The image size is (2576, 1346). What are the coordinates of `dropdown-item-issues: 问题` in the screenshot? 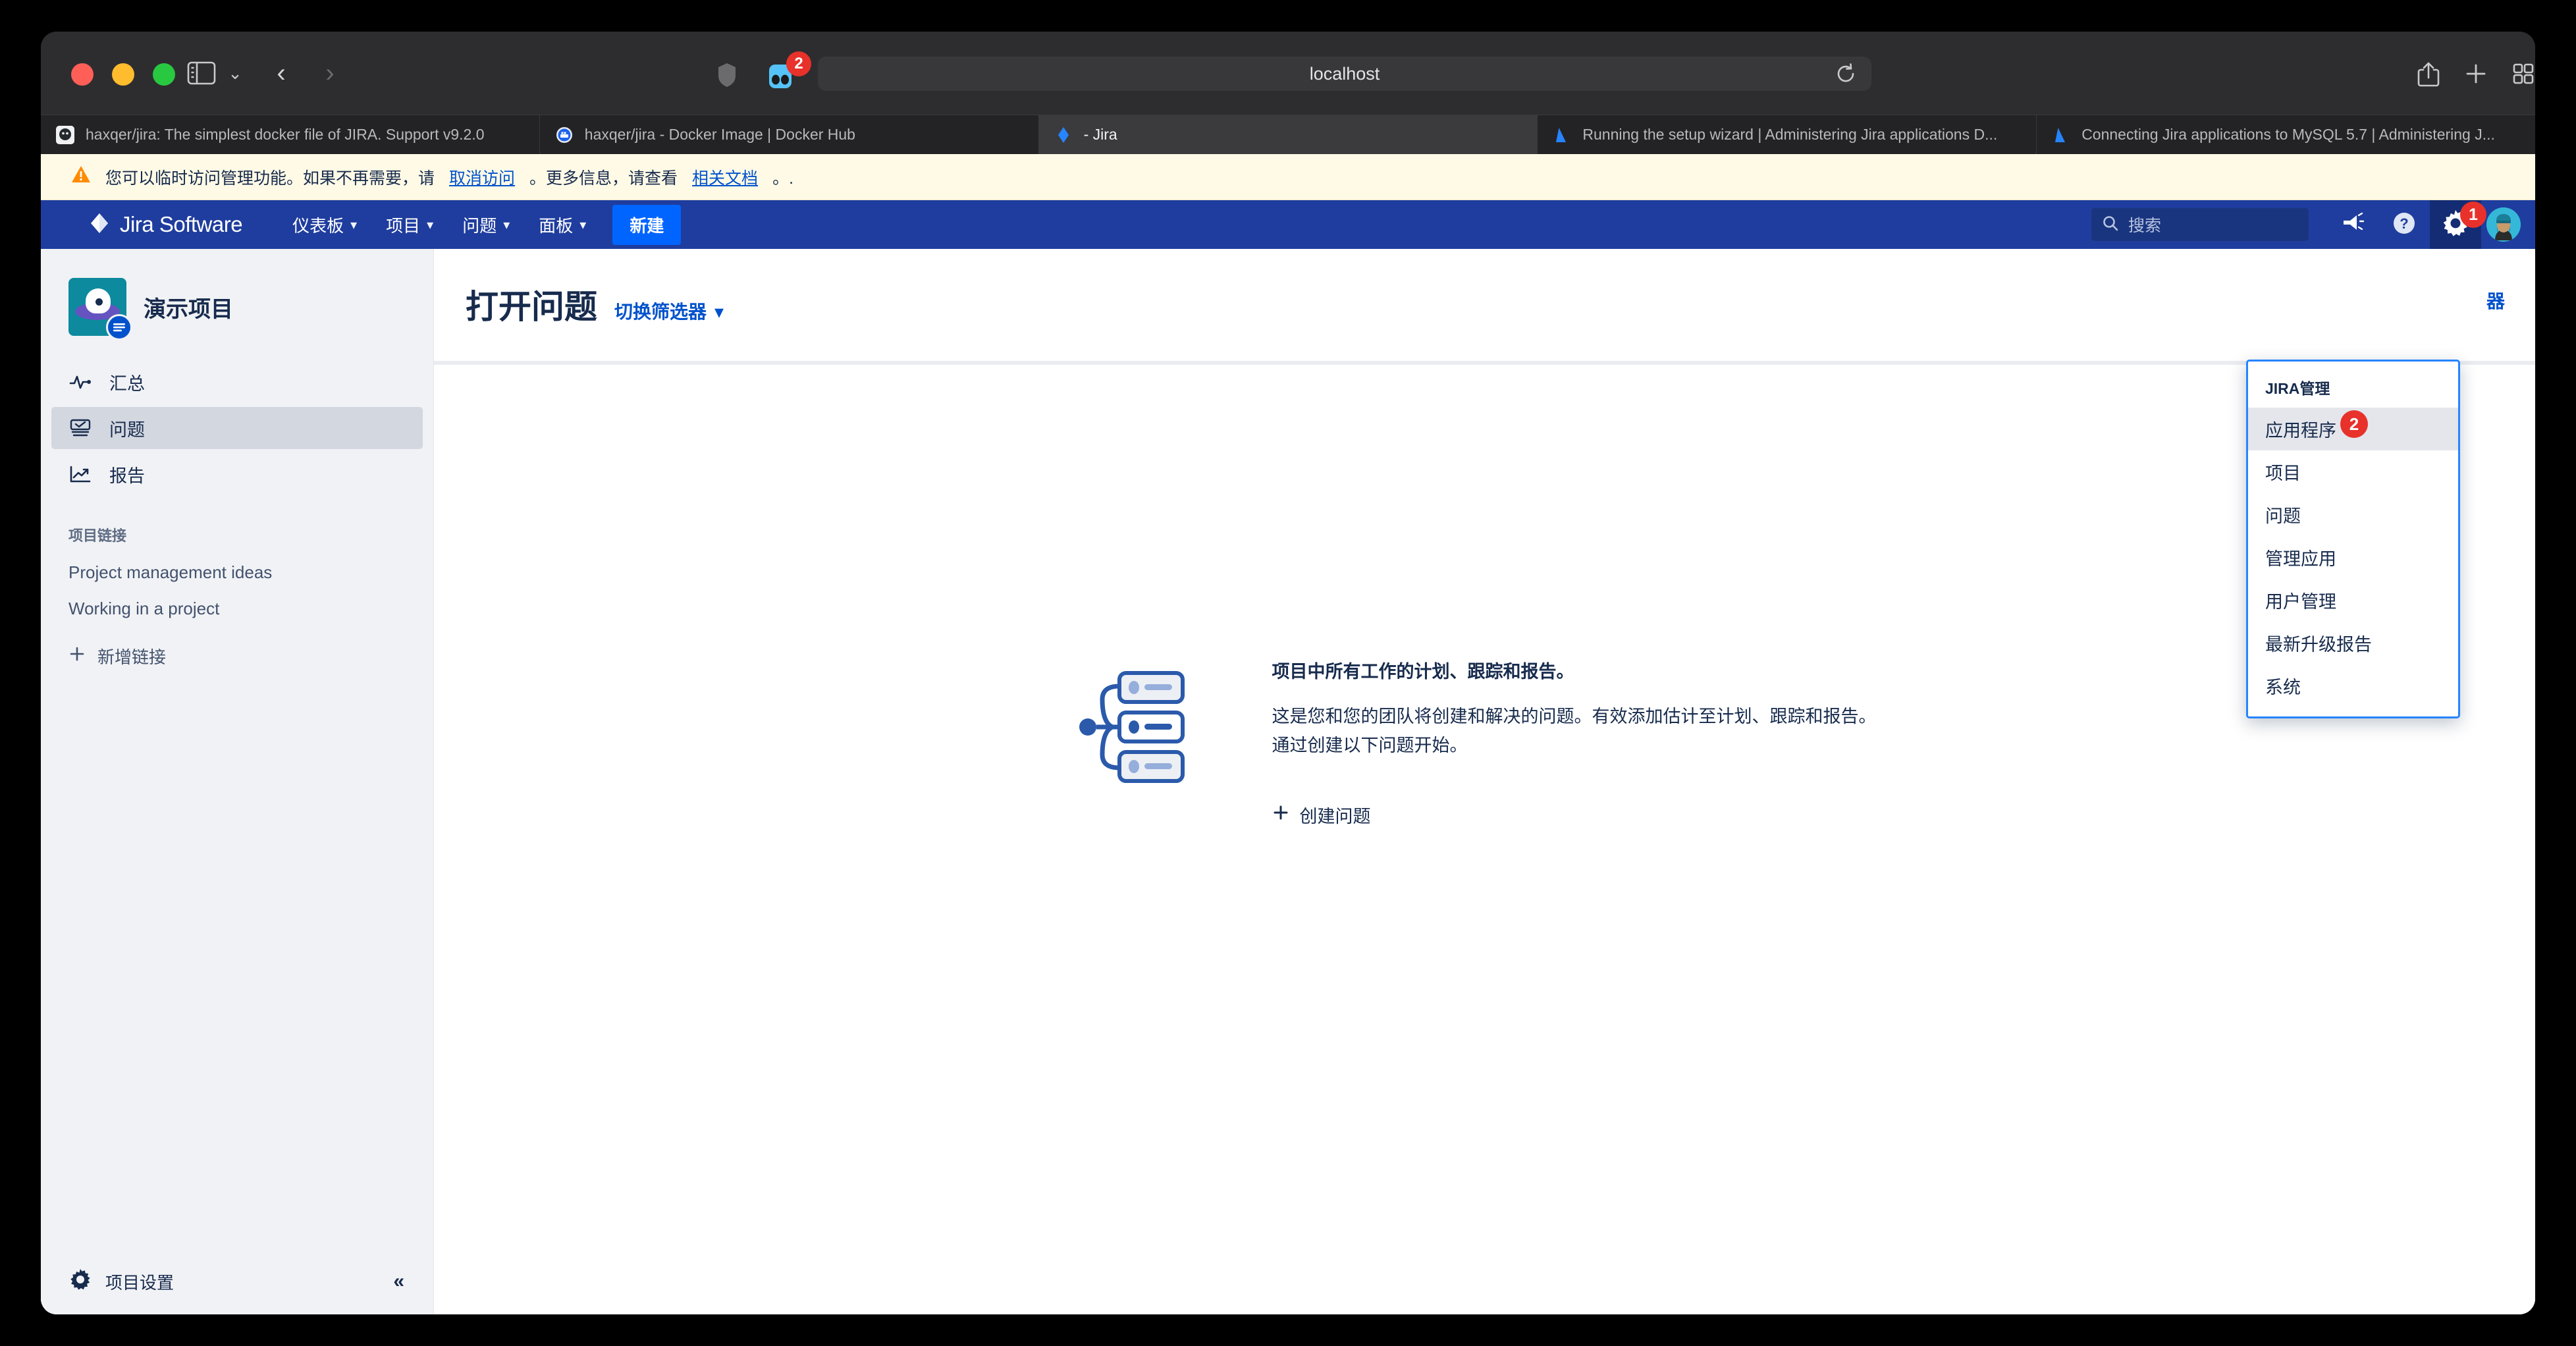 It's located at (2353, 514).